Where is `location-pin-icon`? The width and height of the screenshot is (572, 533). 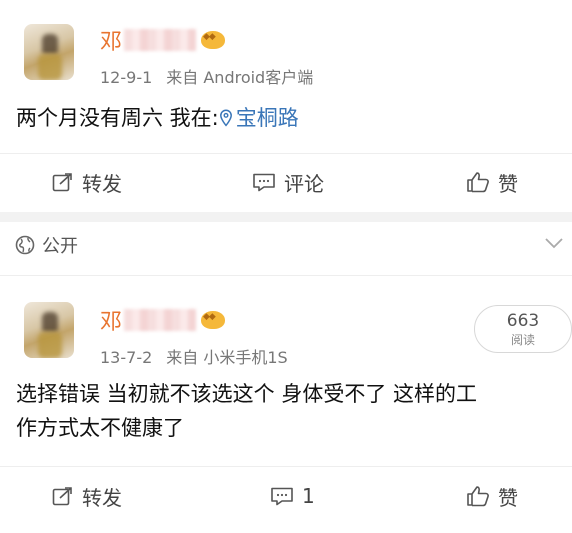 location-pin-icon is located at coordinates (225, 118).